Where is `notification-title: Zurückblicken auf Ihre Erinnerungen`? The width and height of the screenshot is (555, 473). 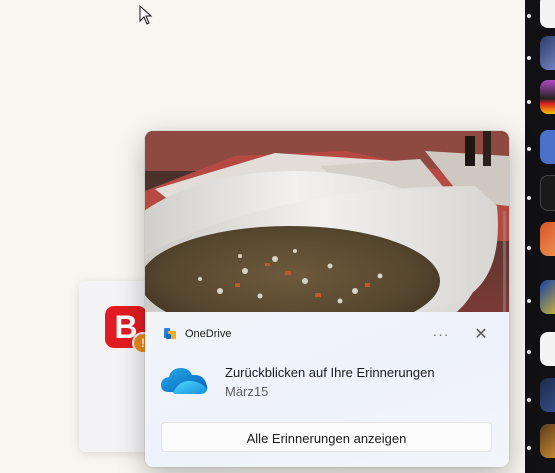 notification-title: Zurückblicken auf Ihre Erinnerungen is located at coordinates (330, 372).